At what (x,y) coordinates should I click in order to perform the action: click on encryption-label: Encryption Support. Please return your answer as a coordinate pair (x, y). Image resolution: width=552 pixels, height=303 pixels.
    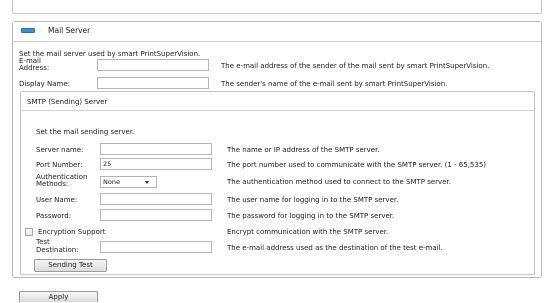
    Looking at the image, I should click on (72, 232).